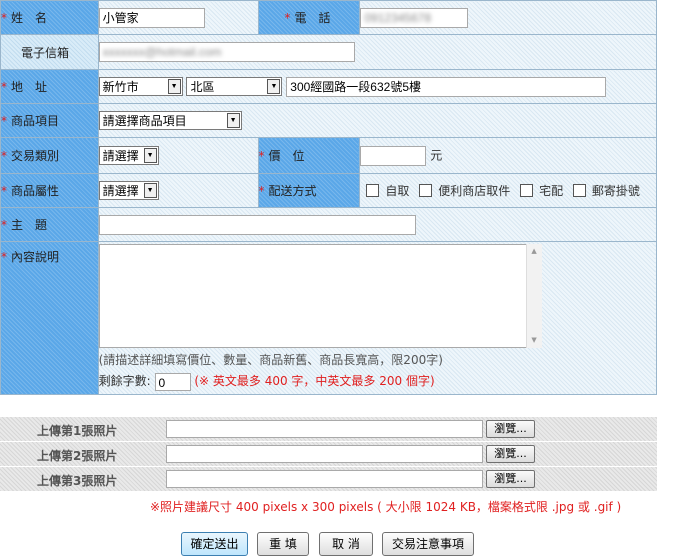  What do you see at coordinates (128, 190) in the screenshot?
I see `attribute-select: 請選擇 ▼` at bounding box center [128, 190].